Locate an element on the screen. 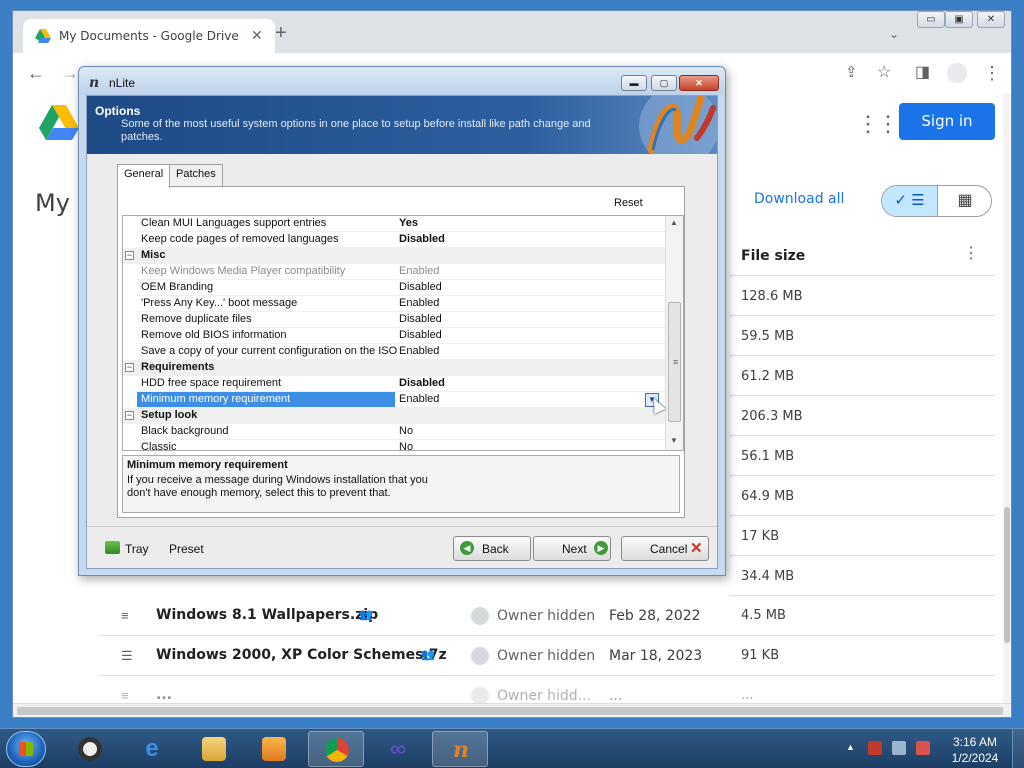 The height and width of the screenshot is (768, 1024). close-window-button: ✕ is located at coordinates (991, 19).